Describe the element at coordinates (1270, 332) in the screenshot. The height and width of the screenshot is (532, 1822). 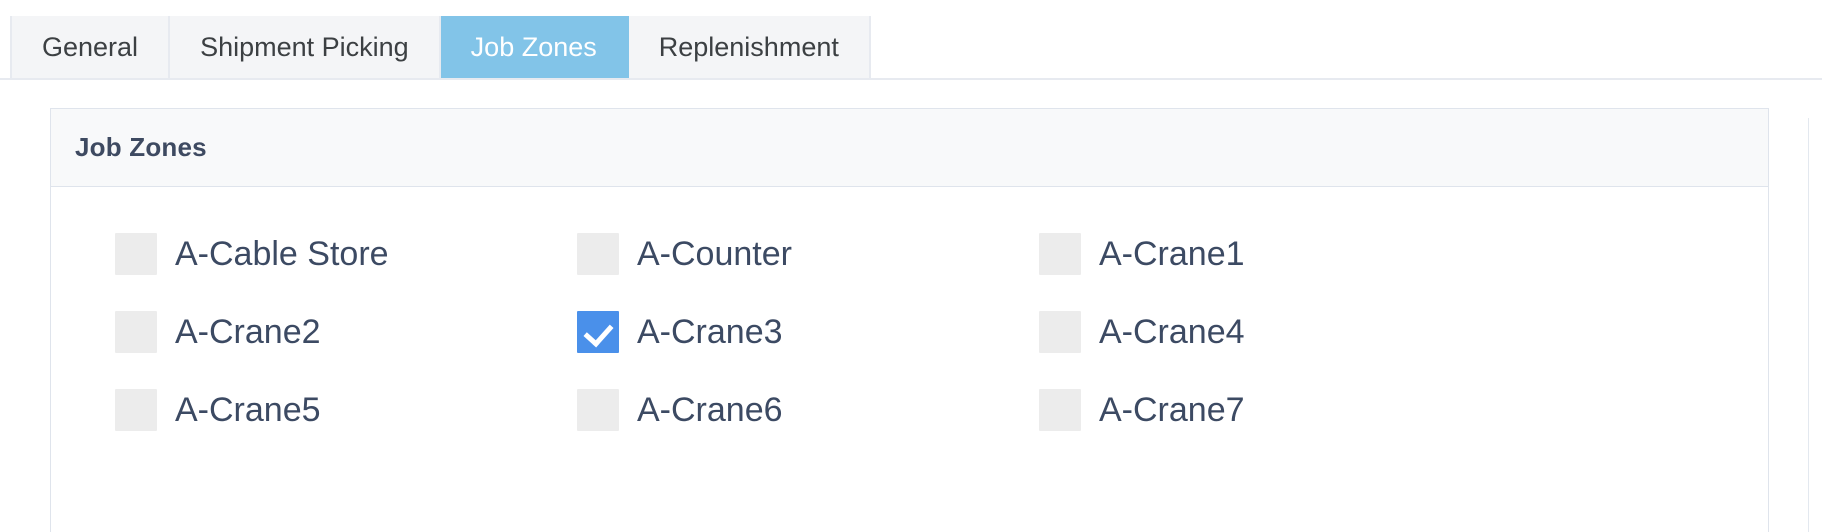
I see `job-zone-item: A-Crane4` at that location.